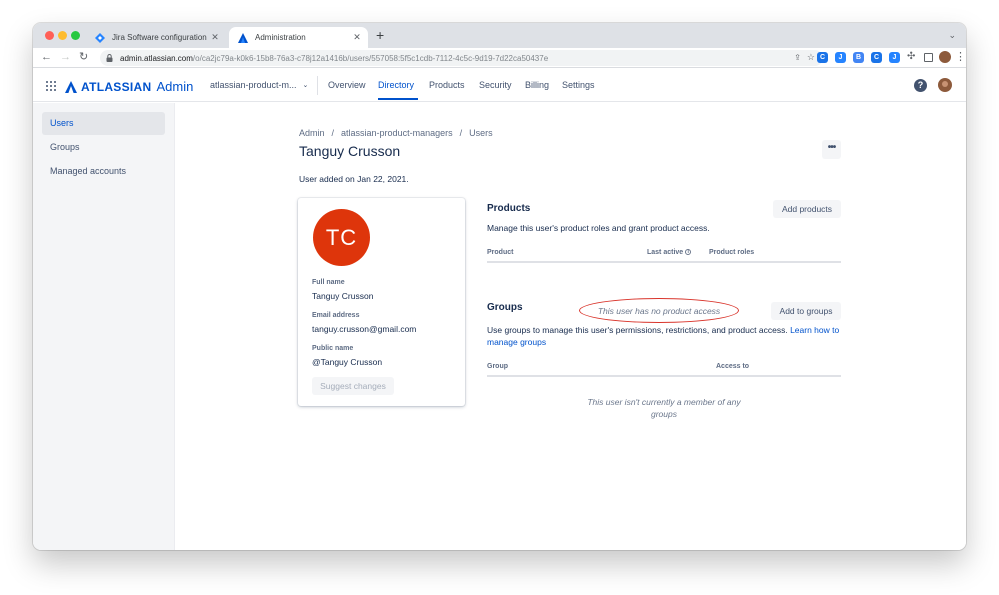 The height and width of the screenshot is (595, 999). Describe the element at coordinates (688, 252) in the screenshot. I see `info-icon: i` at that location.